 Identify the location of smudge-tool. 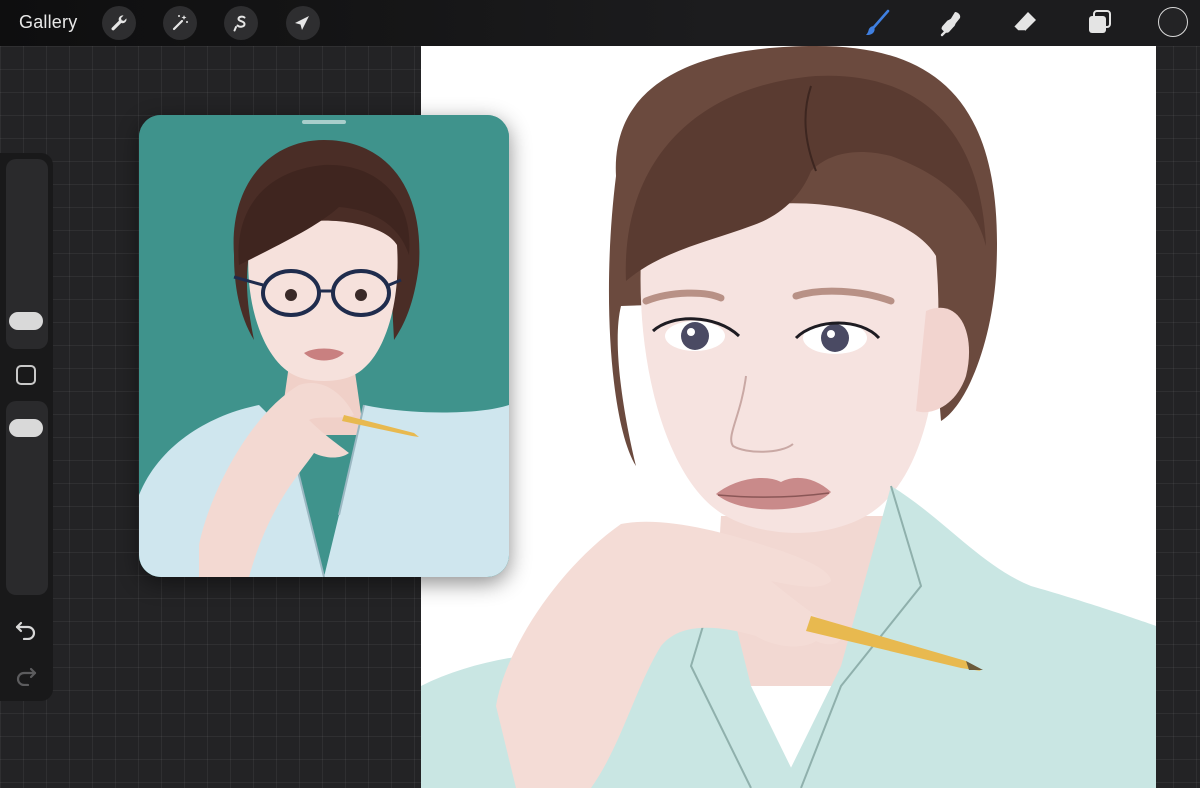
(951, 23).